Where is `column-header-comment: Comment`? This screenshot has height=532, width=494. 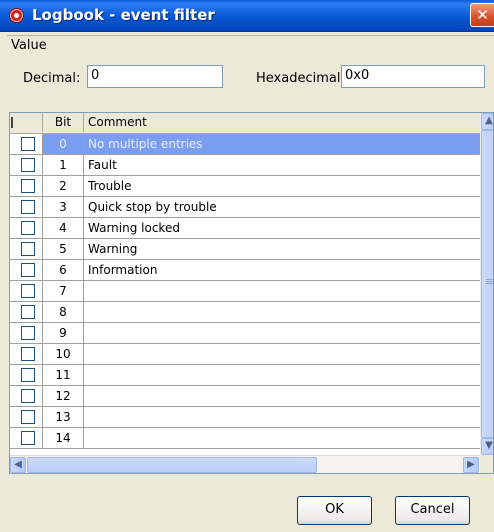
column-header-comment: Comment is located at coordinates (282, 122).